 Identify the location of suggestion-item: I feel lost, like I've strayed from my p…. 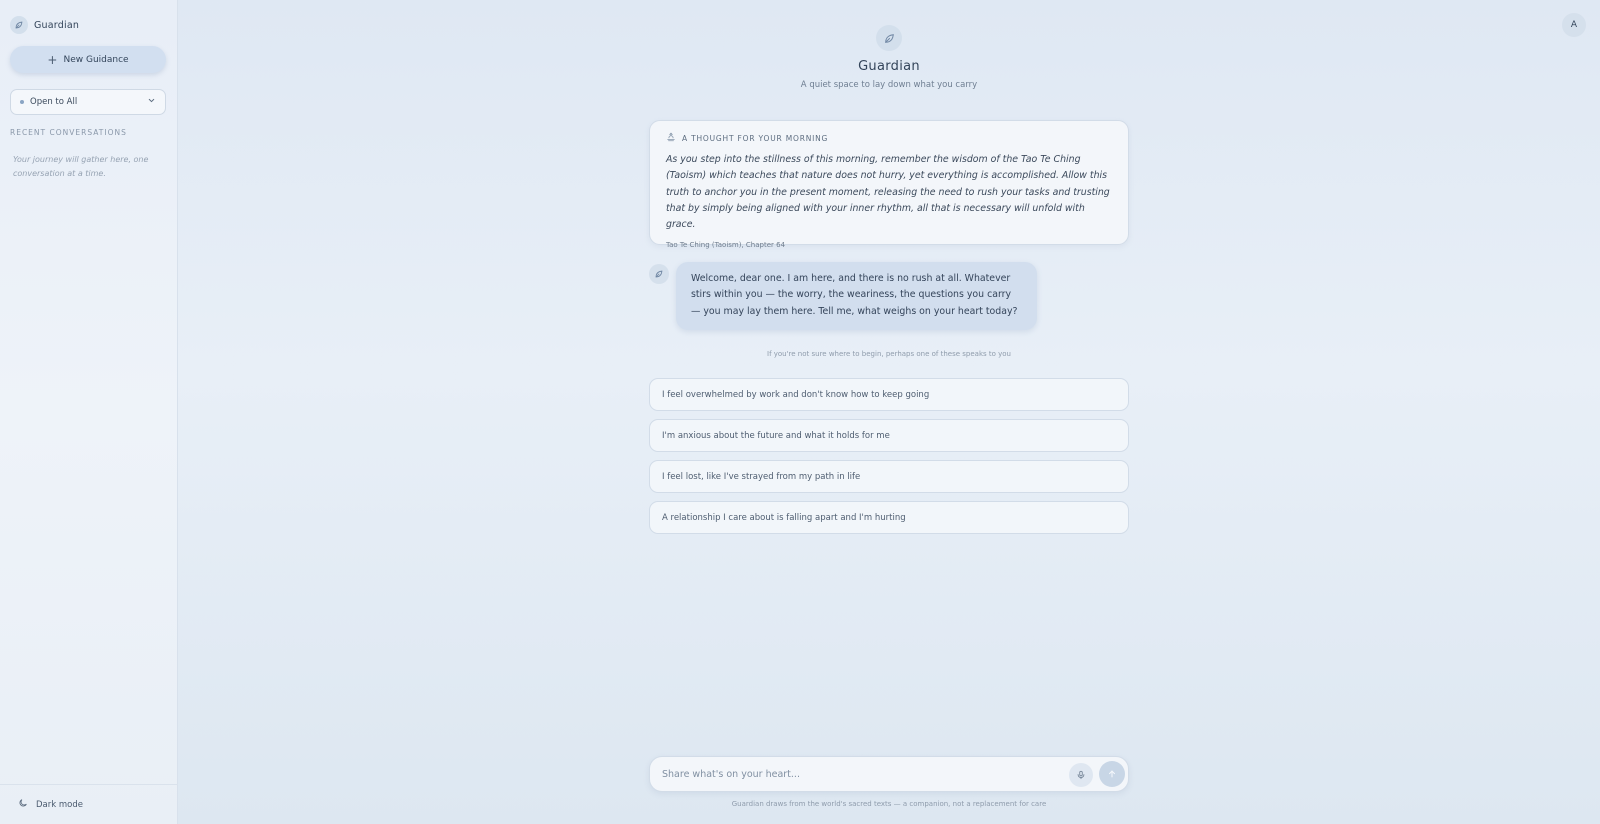
(889, 476).